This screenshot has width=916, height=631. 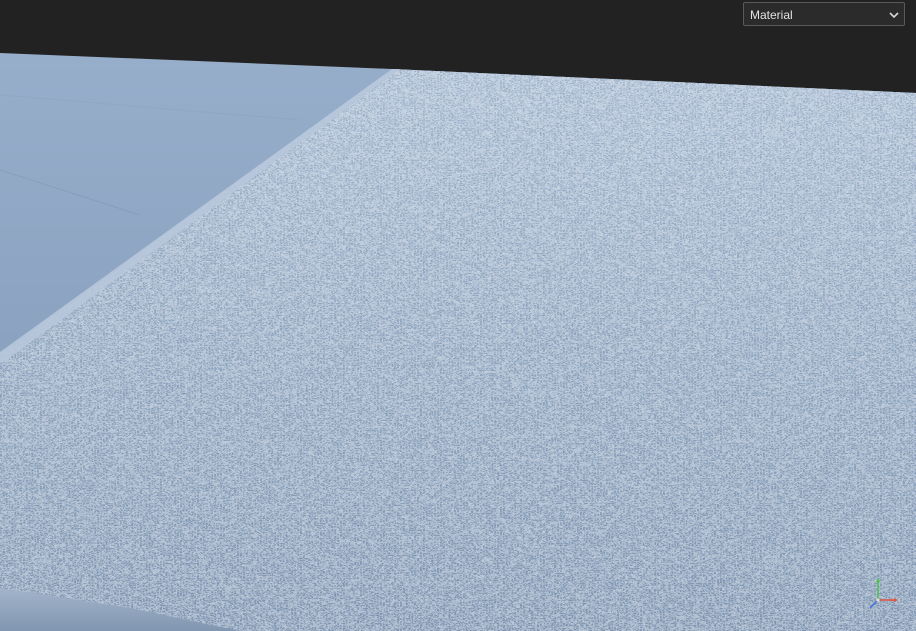 What do you see at coordinates (824, 14) in the screenshot?
I see `display-mode-dropdown: Material` at bounding box center [824, 14].